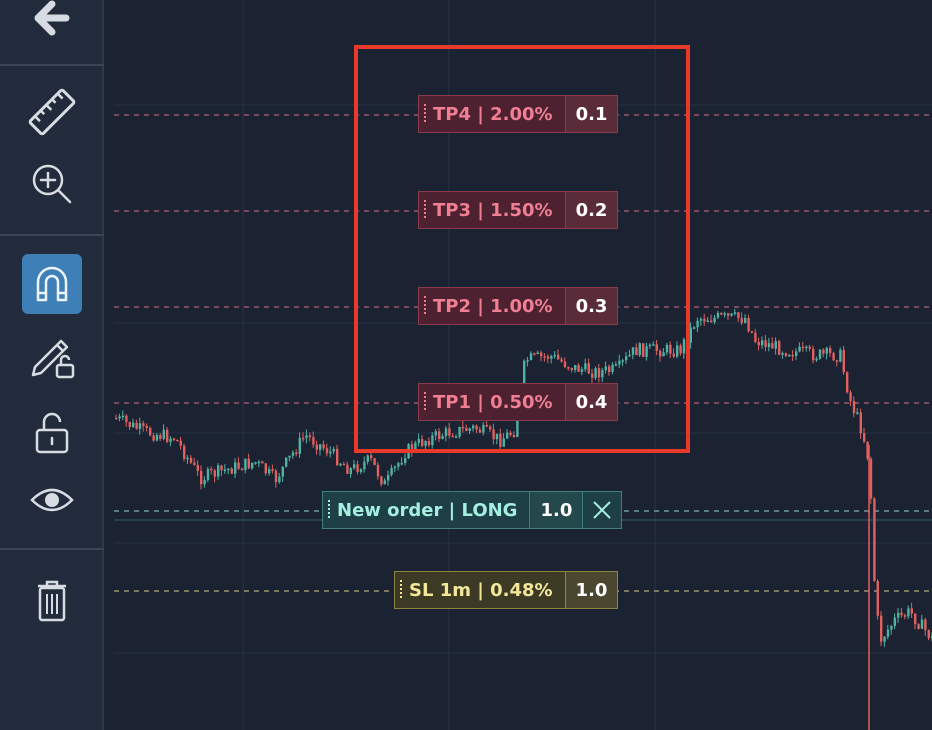 The height and width of the screenshot is (730, 932). I want to click on ruler-icon, so click(52, 112).